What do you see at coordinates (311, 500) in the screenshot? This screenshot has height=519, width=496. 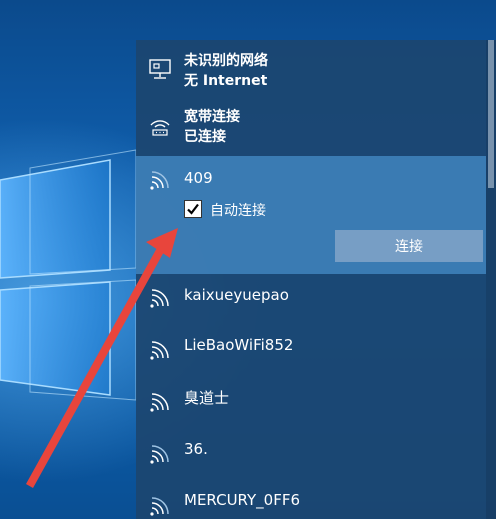 I see `network-list-item: MERCURY_0FF6` at bounding box center [311, 500].